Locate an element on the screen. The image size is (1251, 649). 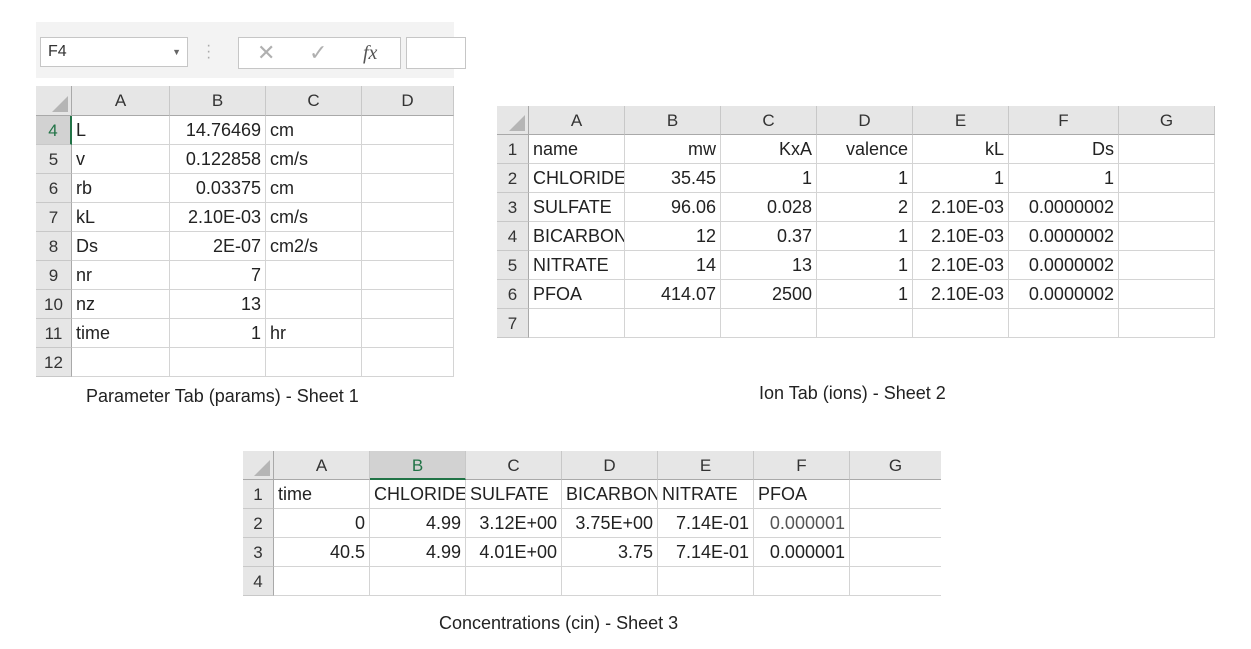
cell-b11: 1 is located at coordinates (218, 333).